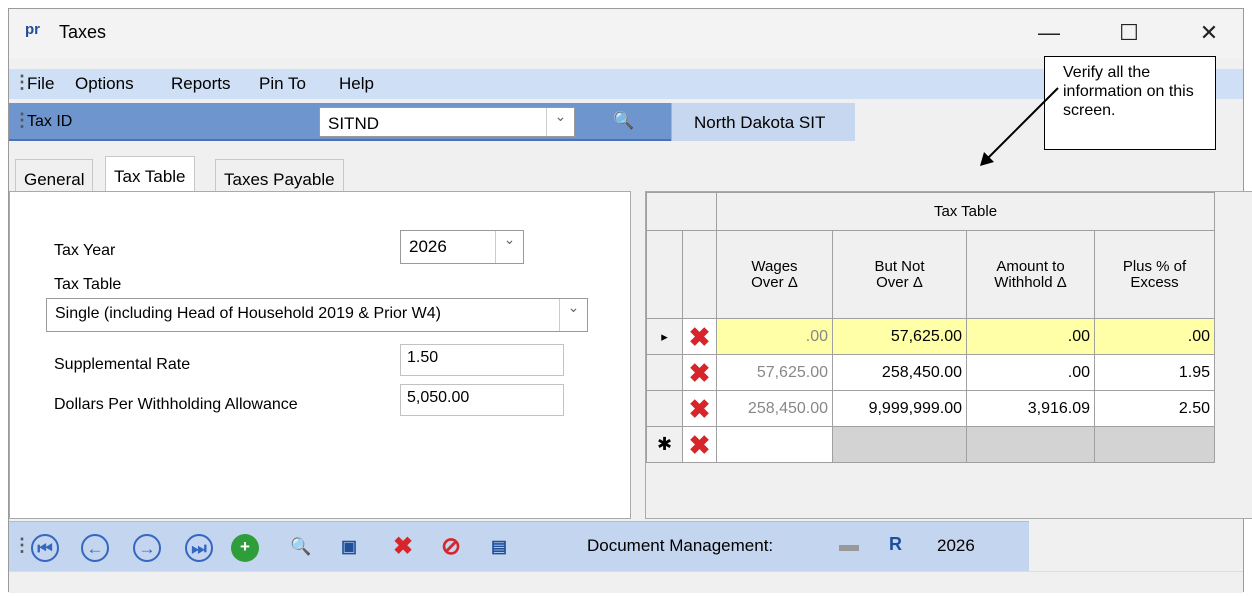  I want to click on save-icon: ▣, so click(349, 548).